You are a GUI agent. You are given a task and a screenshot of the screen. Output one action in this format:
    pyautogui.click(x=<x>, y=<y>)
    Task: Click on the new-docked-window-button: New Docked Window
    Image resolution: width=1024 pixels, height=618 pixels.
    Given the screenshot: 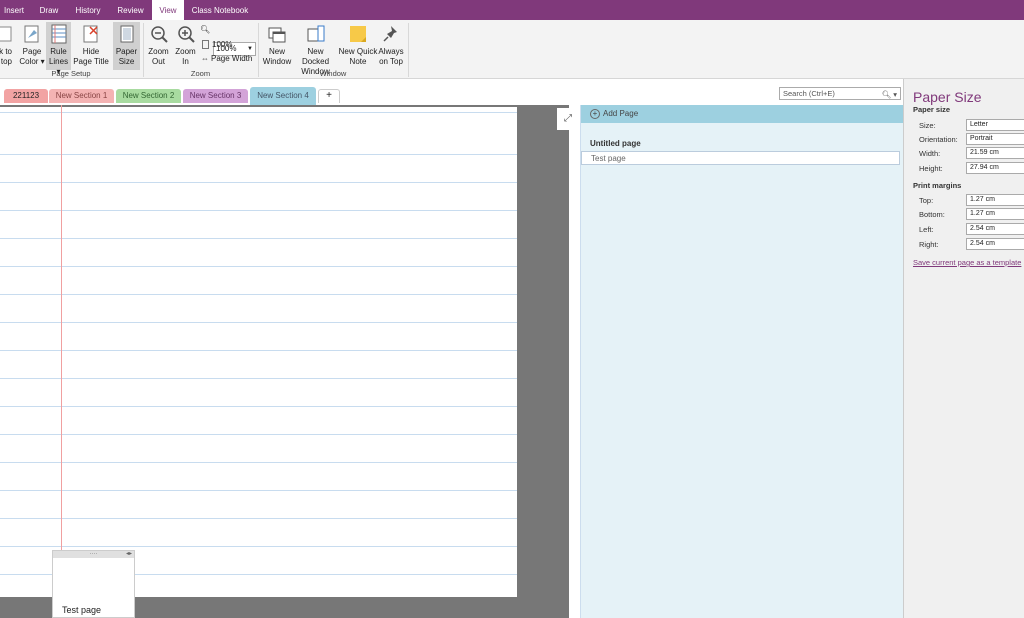 What is the action you would take?
    pyautogui.click(x=315, y=49)
    